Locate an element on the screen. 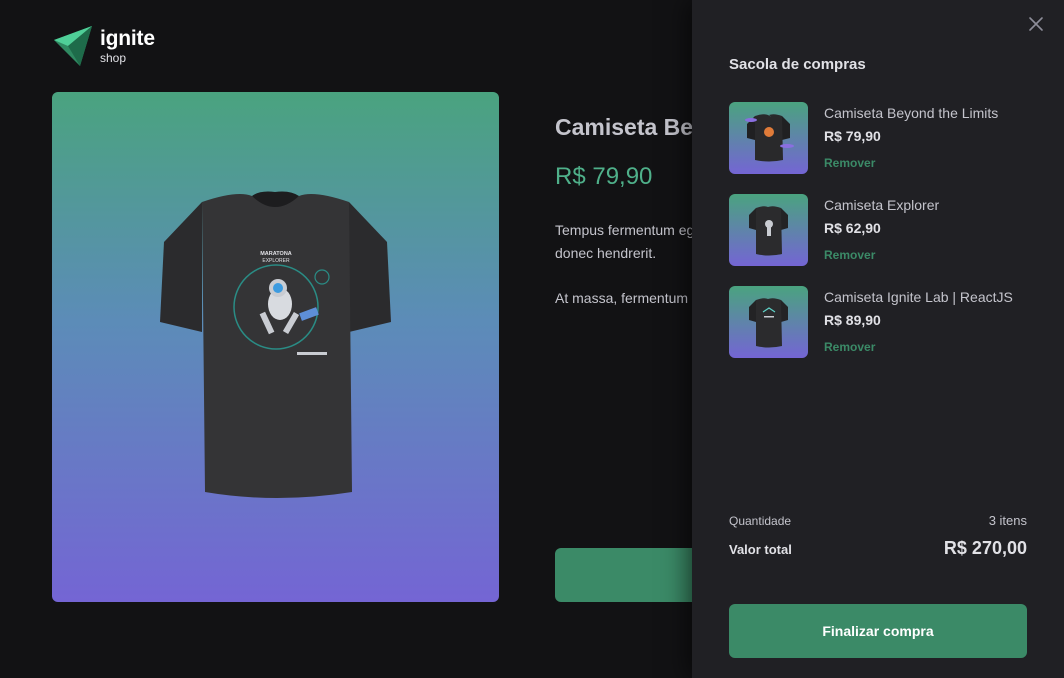 Image resolution: width=1064 pixels, height=678 pixels. item-price: R$ 62,90 is located at coordinates (852, 228).